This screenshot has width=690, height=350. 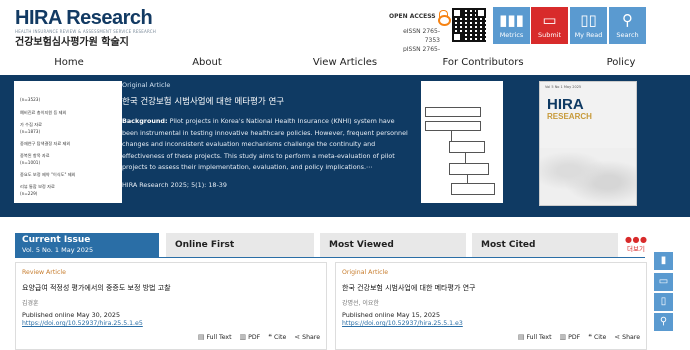 What do you see at coordinates (37, 186) in the screenshot?
I see `figure-text: 리뷰 통합 보정 자료` at bounding box center [37, 186].